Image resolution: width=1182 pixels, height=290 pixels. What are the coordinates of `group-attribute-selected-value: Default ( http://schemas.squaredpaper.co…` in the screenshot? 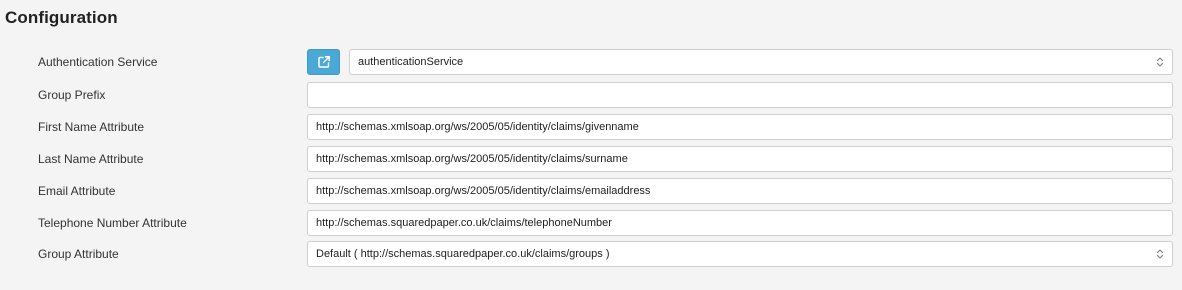 It's located at (463, 254).